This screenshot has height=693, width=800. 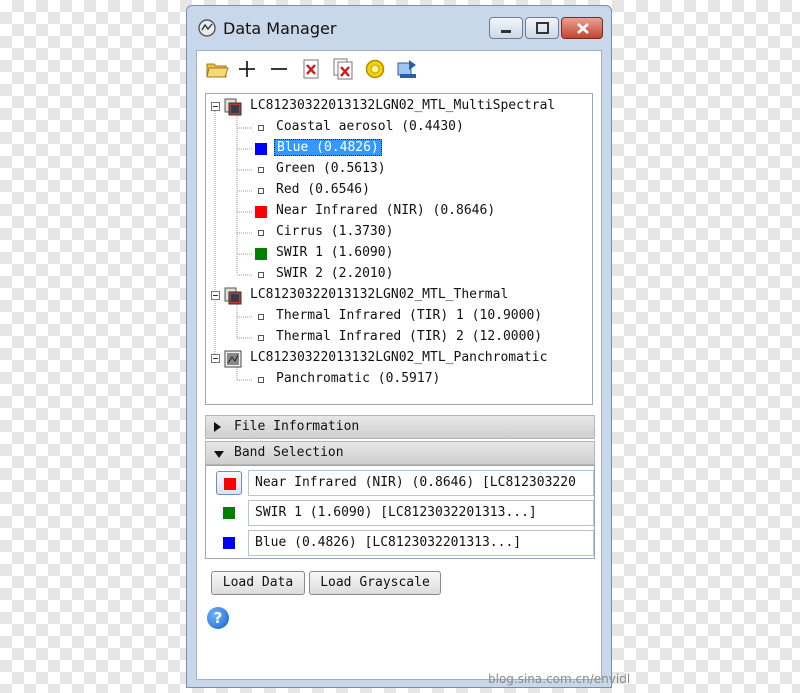 I want to click on blue-channel-field: Blue (0.4826) [LC8123032201313...], so click(x=421, y=543).